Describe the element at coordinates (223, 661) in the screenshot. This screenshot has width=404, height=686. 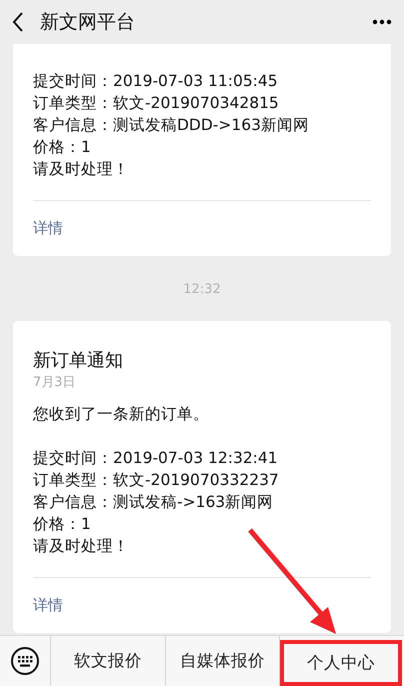
I see `menu-tab: 自媒体报价` at that location.